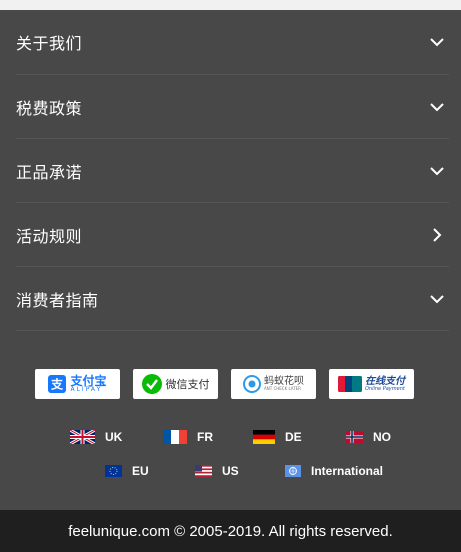  I want to click on uk-flag-icon, so click(82, 437).